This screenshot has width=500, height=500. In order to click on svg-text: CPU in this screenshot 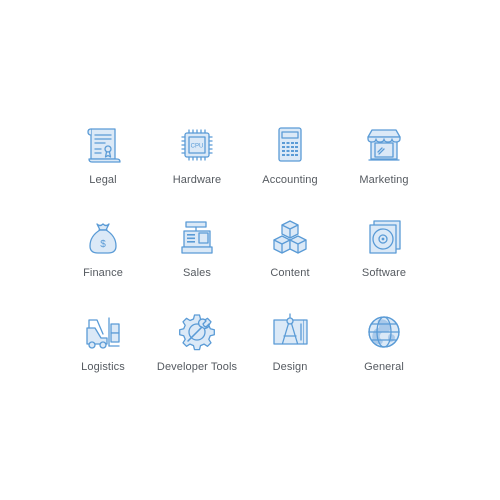, I will do `click(197, 147)`.